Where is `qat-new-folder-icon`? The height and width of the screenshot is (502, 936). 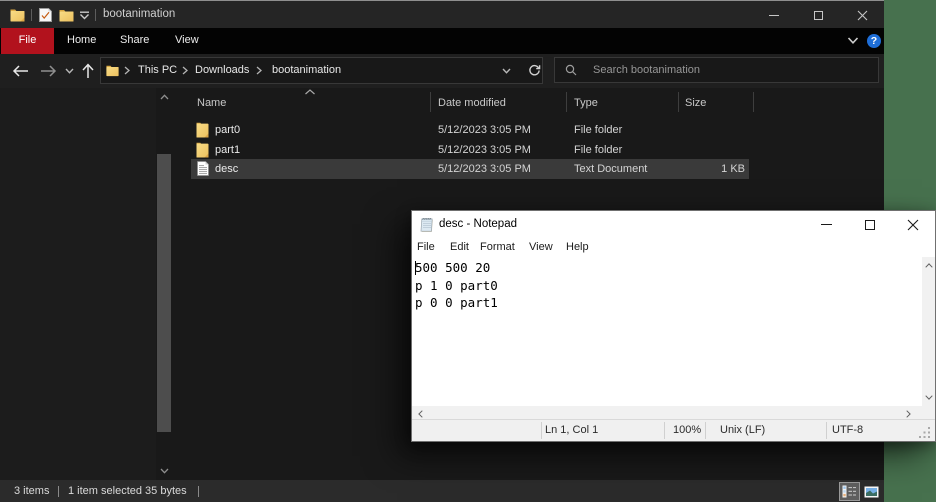
qat-new-folder-icon is located at coordinates (66, 15).